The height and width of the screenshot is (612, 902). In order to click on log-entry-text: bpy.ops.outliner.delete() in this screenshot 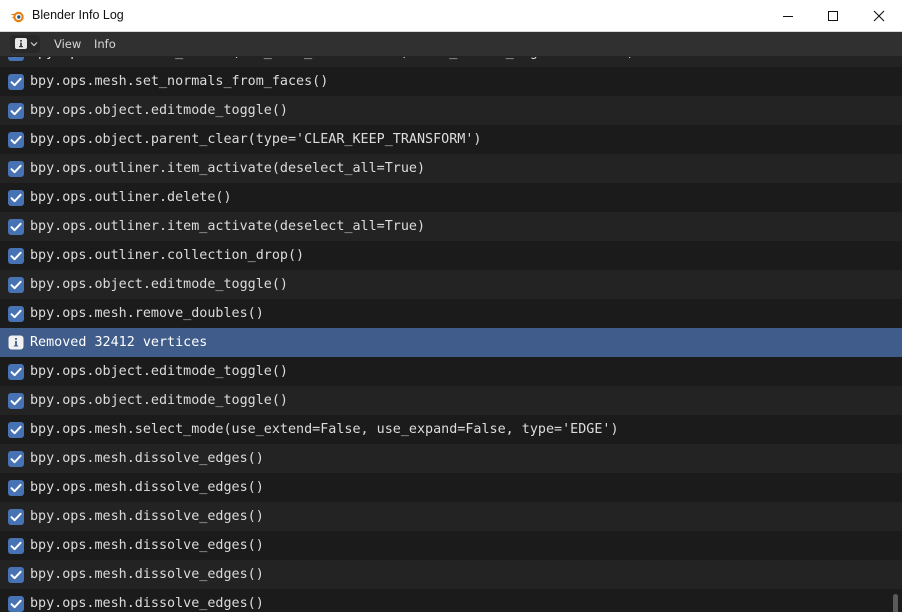, I will do `click(131, 197)`.